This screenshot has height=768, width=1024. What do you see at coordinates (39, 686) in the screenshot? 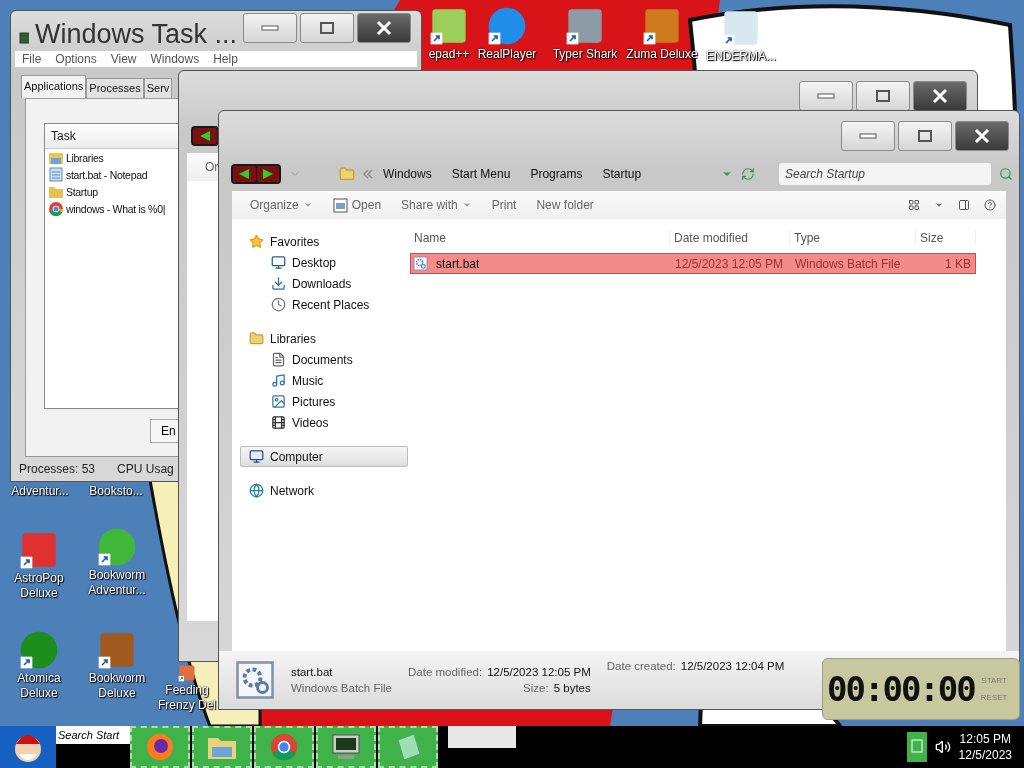
I see `shortcut-label: Atomica Deluxe` at bounding box center [39, 686].